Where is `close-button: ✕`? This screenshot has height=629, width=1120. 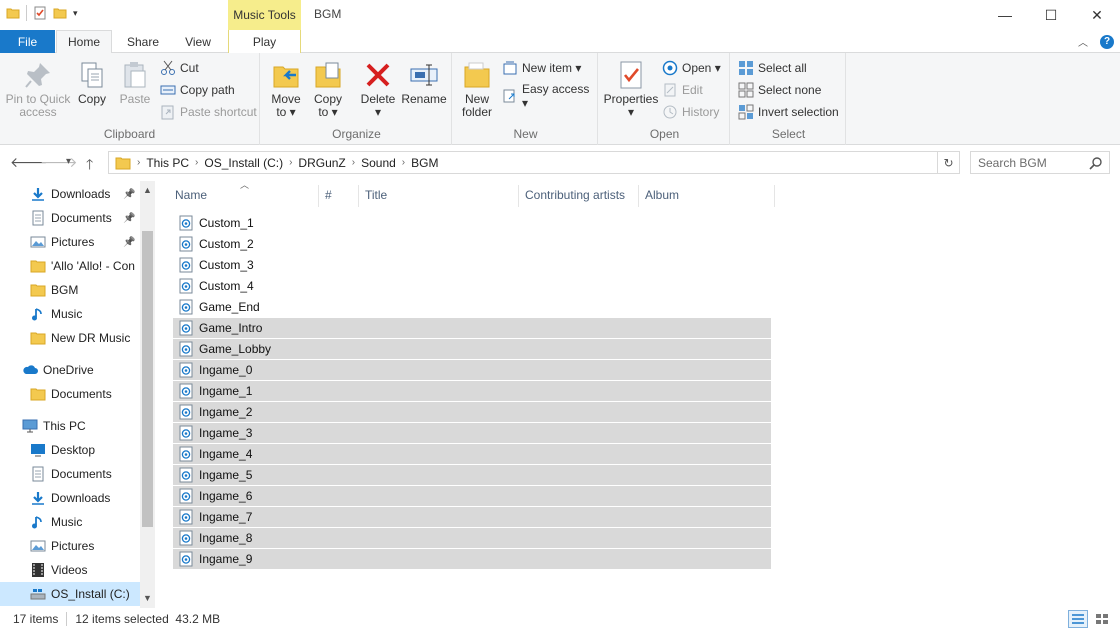
close-button: ✕ is located at coordinates (1097, 15).